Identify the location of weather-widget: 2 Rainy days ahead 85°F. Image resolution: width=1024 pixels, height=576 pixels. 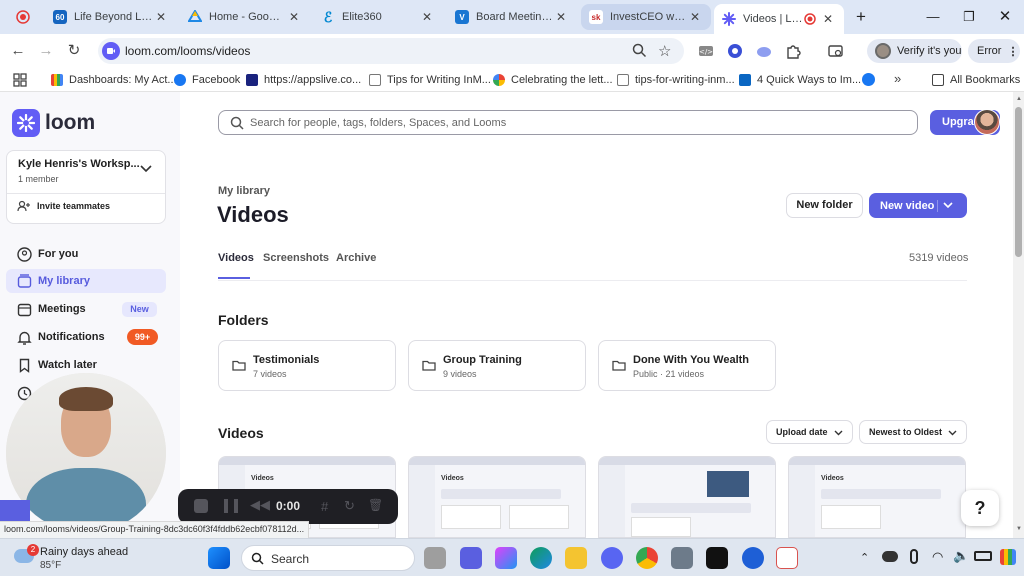
(70, 558).